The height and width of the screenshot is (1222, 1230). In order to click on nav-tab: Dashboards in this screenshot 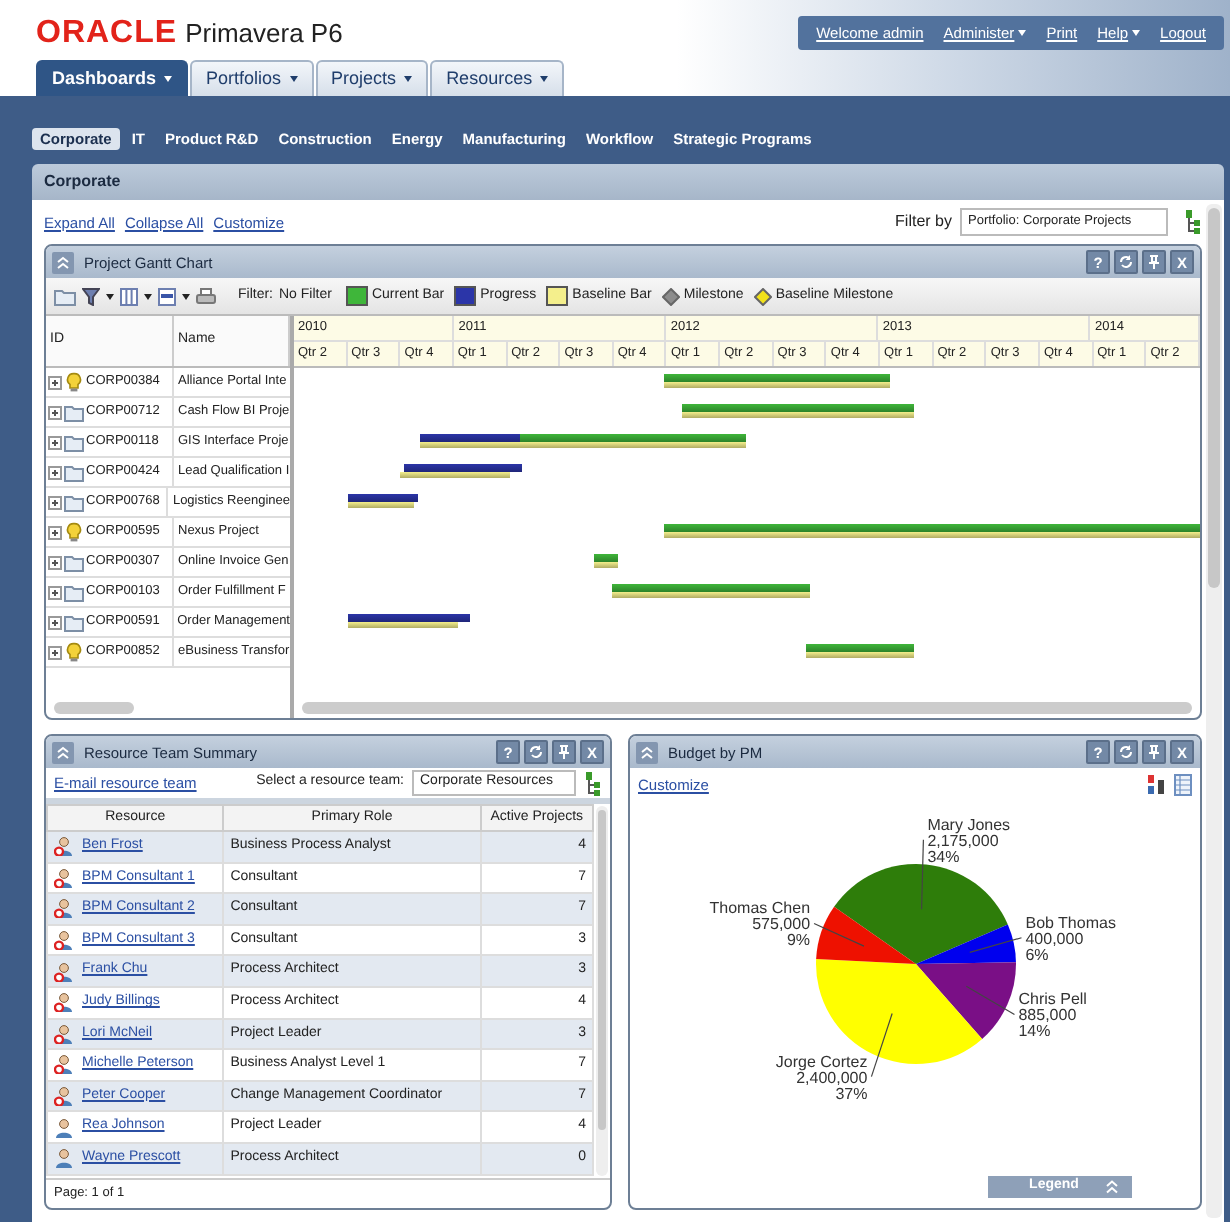, I will do `click(112, 78)`.